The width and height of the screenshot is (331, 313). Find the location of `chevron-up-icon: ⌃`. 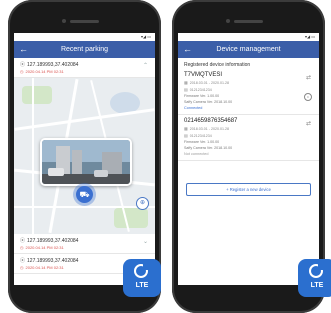

chevron-up-icon: ⌃ is located at coordinates (145, 65).